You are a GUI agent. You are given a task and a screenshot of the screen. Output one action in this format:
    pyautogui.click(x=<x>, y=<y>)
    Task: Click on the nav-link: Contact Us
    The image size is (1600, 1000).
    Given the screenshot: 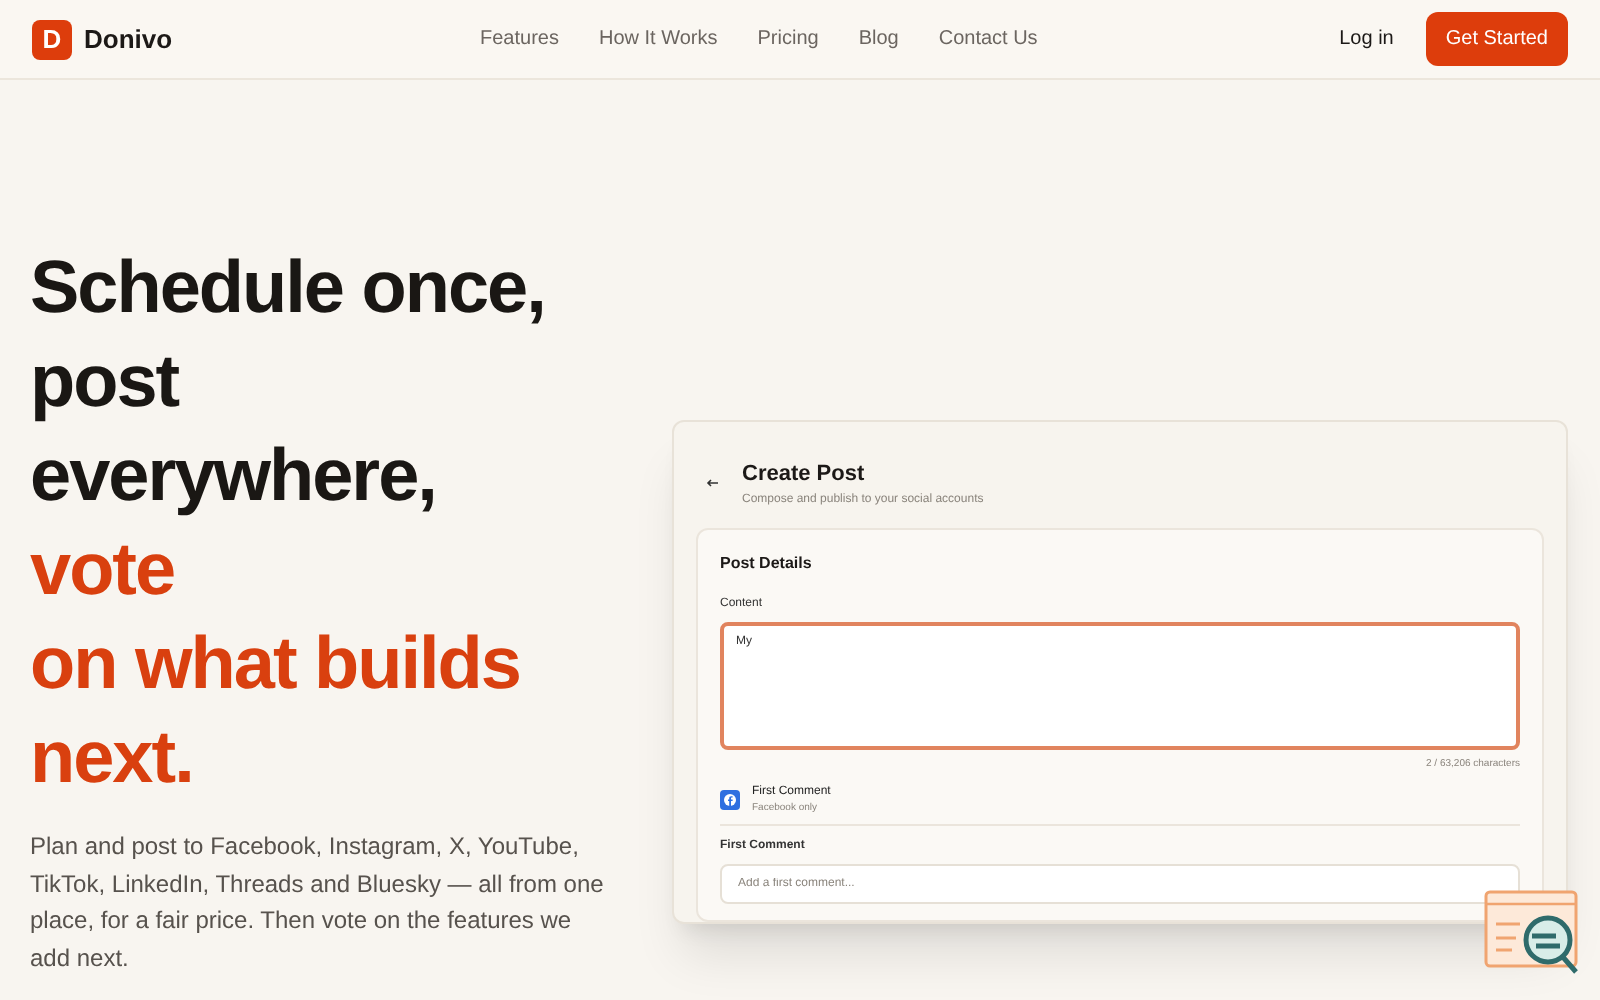 What is the action you would take?
    pyautogui.click(x=988, y=39)
    